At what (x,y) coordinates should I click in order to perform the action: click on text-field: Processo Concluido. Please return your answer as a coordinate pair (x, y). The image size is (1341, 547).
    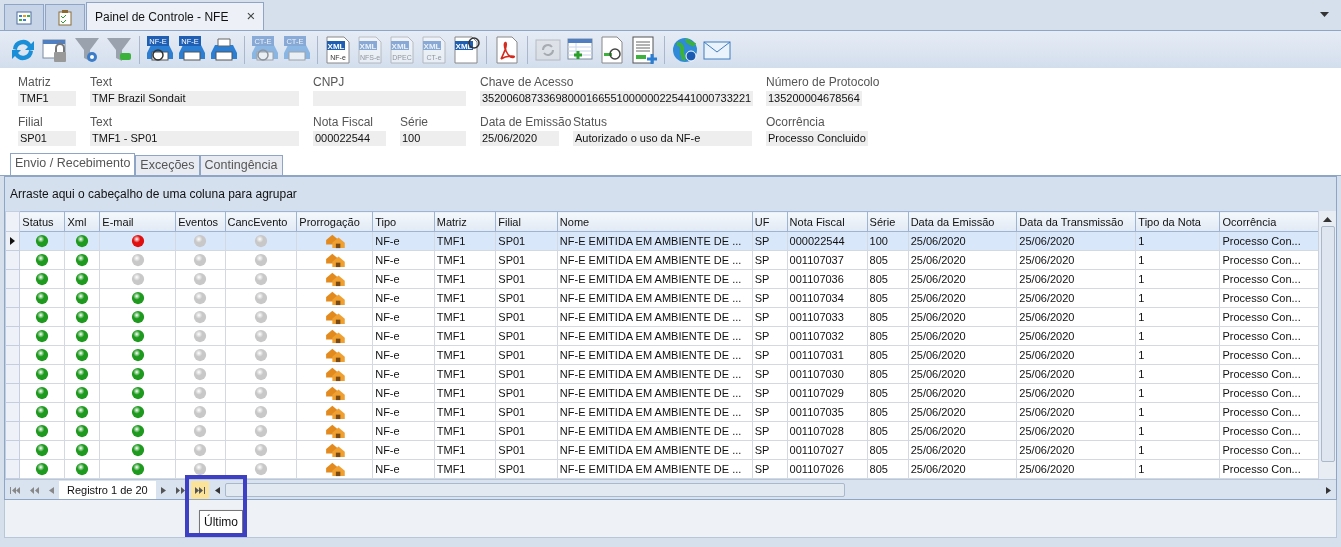
    Looking at the image, I should click on (817, 138).